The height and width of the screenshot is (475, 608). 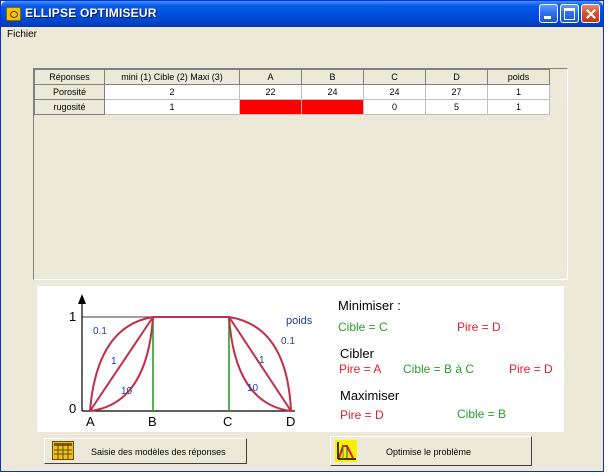 I want to click on table-cell: 27, so click(x=456, y=92).